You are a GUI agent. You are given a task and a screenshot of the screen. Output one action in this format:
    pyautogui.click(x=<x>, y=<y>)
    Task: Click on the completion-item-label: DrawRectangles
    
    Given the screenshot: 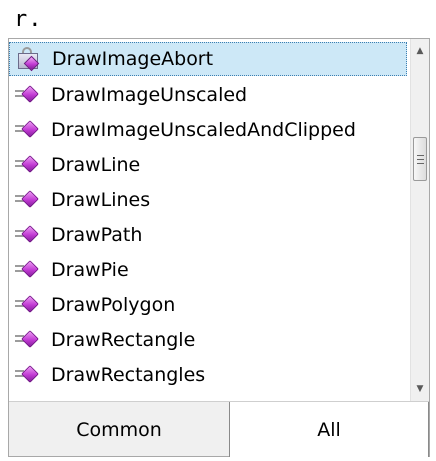 What is the action you would take?
    pyautogui.click(x=128, y=375)
    